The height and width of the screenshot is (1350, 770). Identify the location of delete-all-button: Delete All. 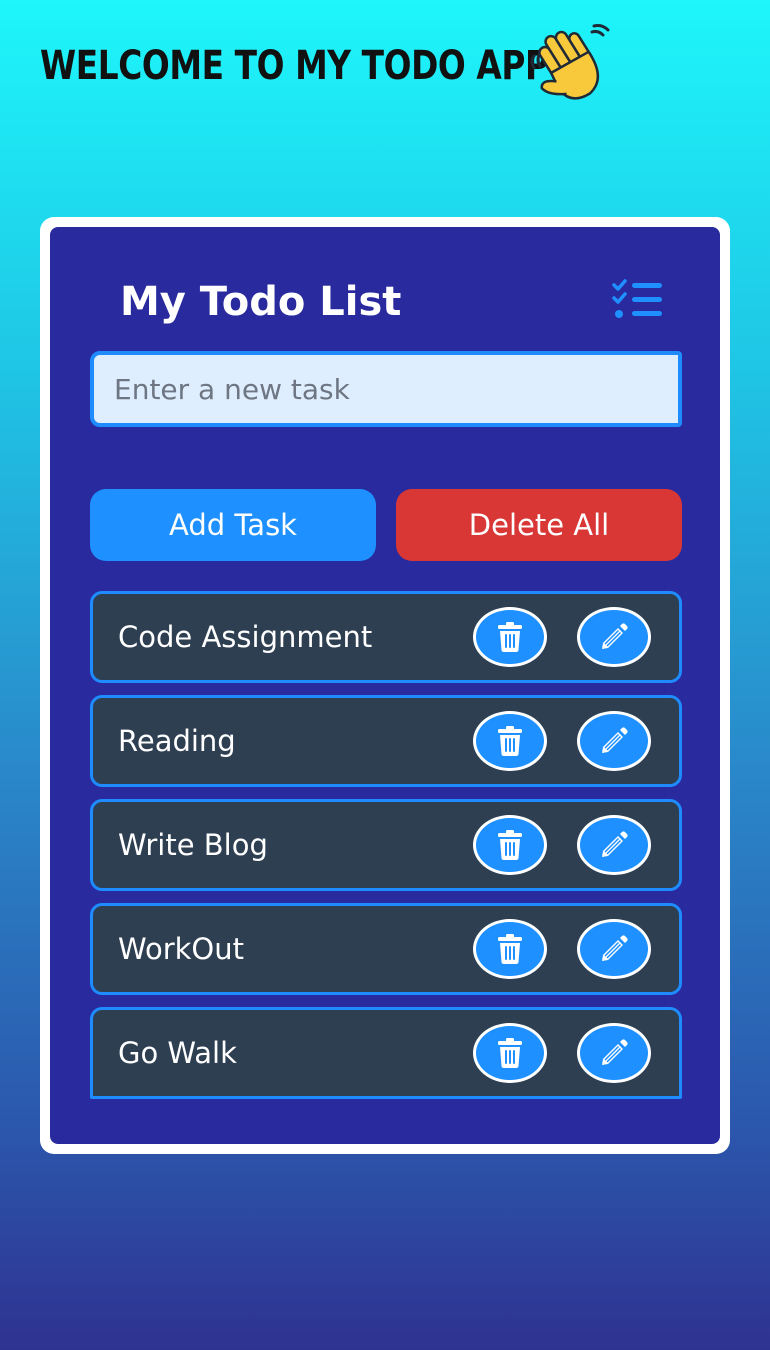
(539, 525).